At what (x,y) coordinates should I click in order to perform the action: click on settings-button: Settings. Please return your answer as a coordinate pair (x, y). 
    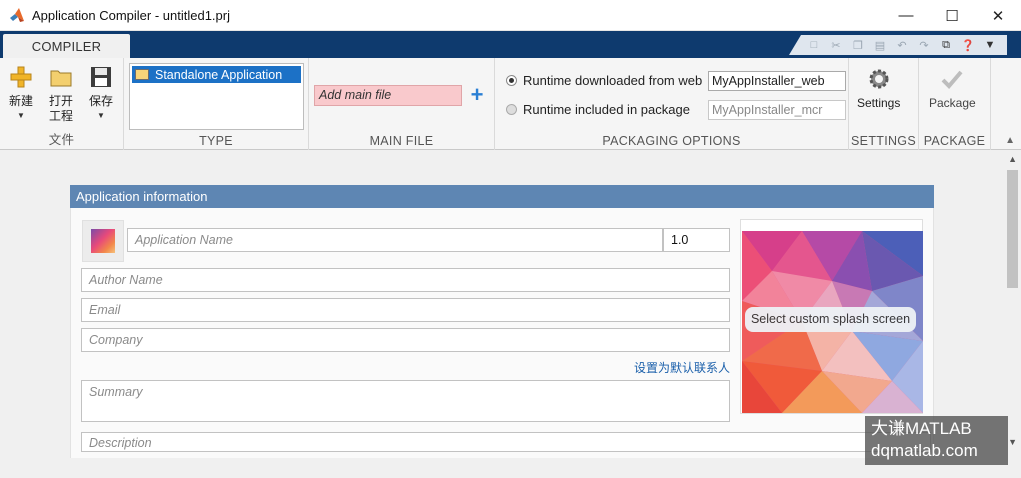
    Looking at the image, I should click on (878, 88).